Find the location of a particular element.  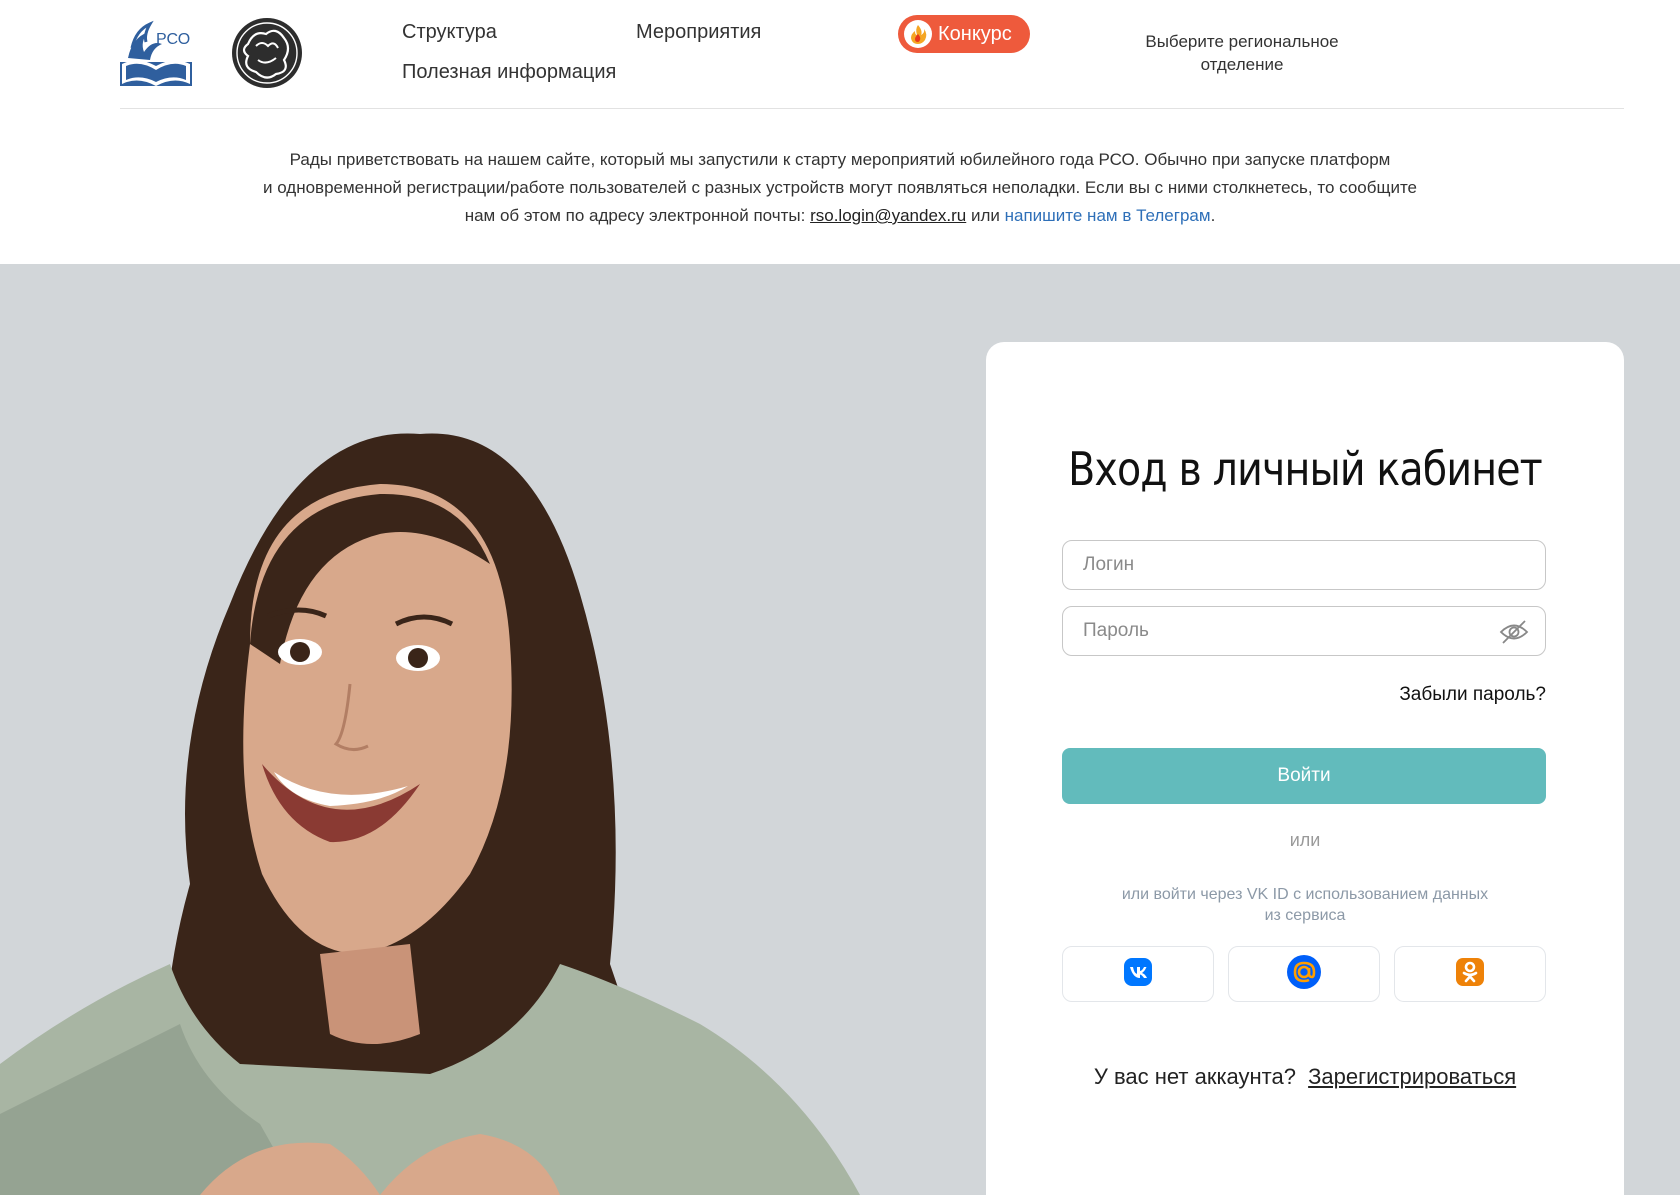

contest-button: Конкурс is located at coordinates (964, 34).